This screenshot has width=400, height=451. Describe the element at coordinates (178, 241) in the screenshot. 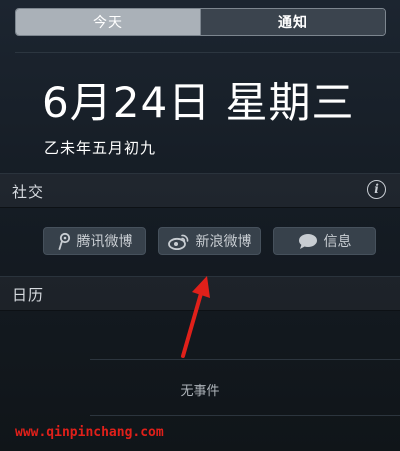

I see `sina-weibo-icon` at that location.